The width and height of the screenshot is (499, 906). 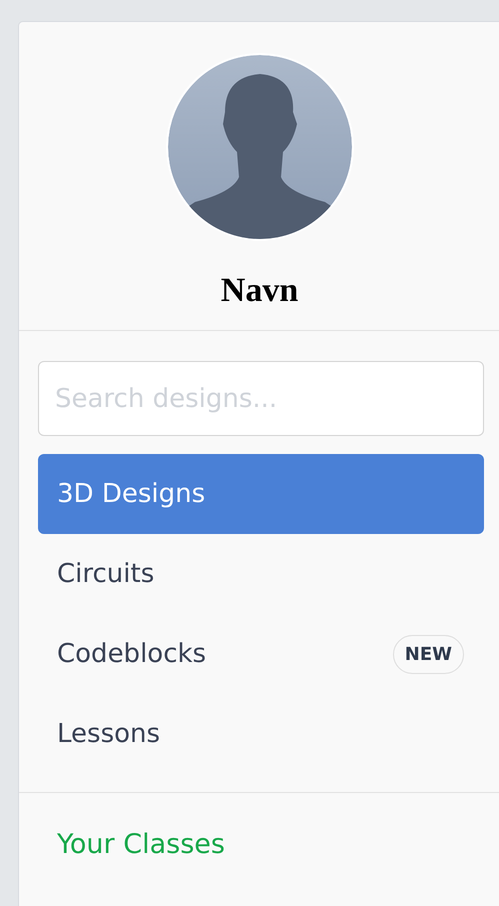 What do you see at coordinates (261, 494) in the screenshot?
I see `nav-item: 3D Designs` at bounding box center [261, 494].